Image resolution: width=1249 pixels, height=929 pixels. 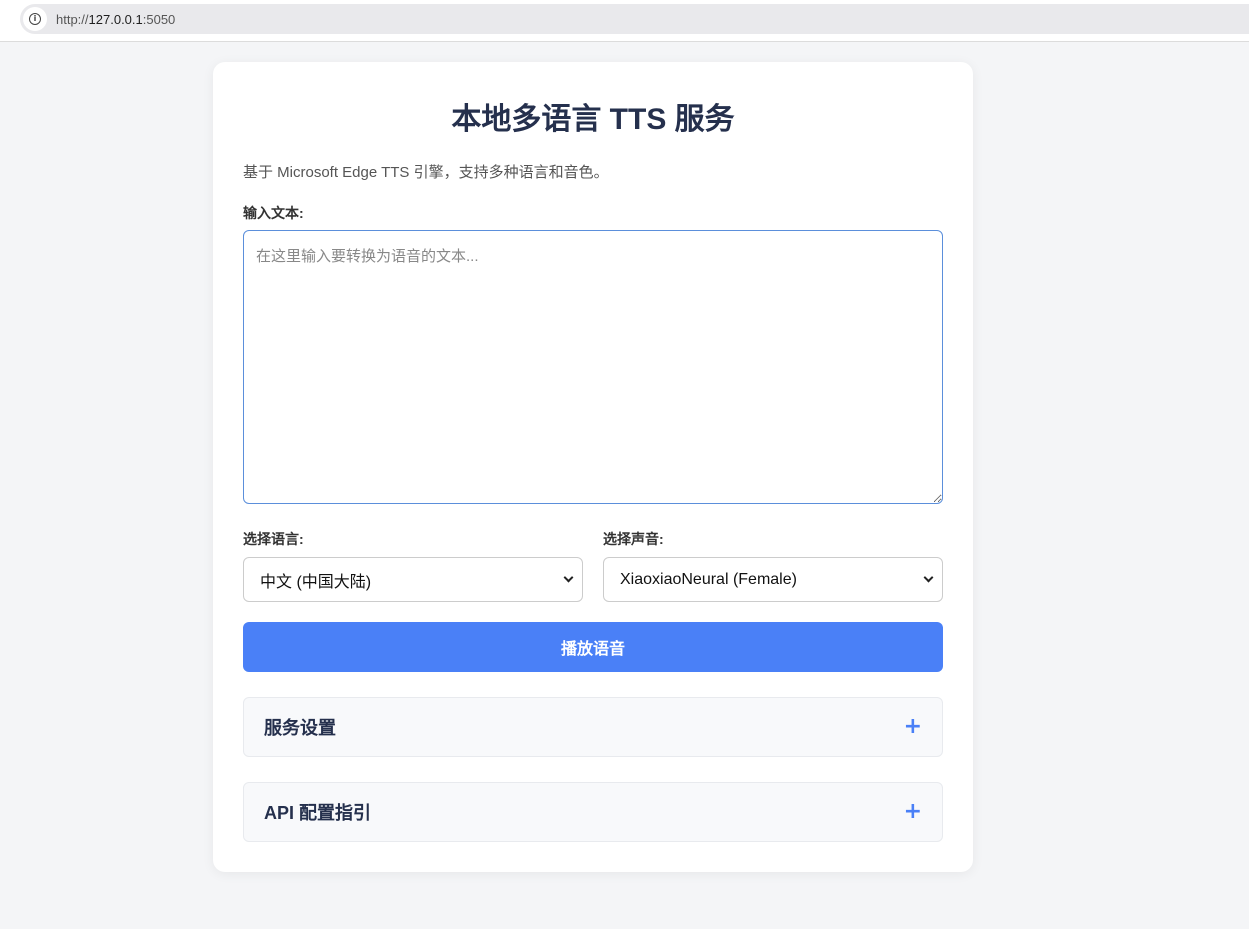 I want to click on accordion-title: 服务设置, so click(x=300, y=728).